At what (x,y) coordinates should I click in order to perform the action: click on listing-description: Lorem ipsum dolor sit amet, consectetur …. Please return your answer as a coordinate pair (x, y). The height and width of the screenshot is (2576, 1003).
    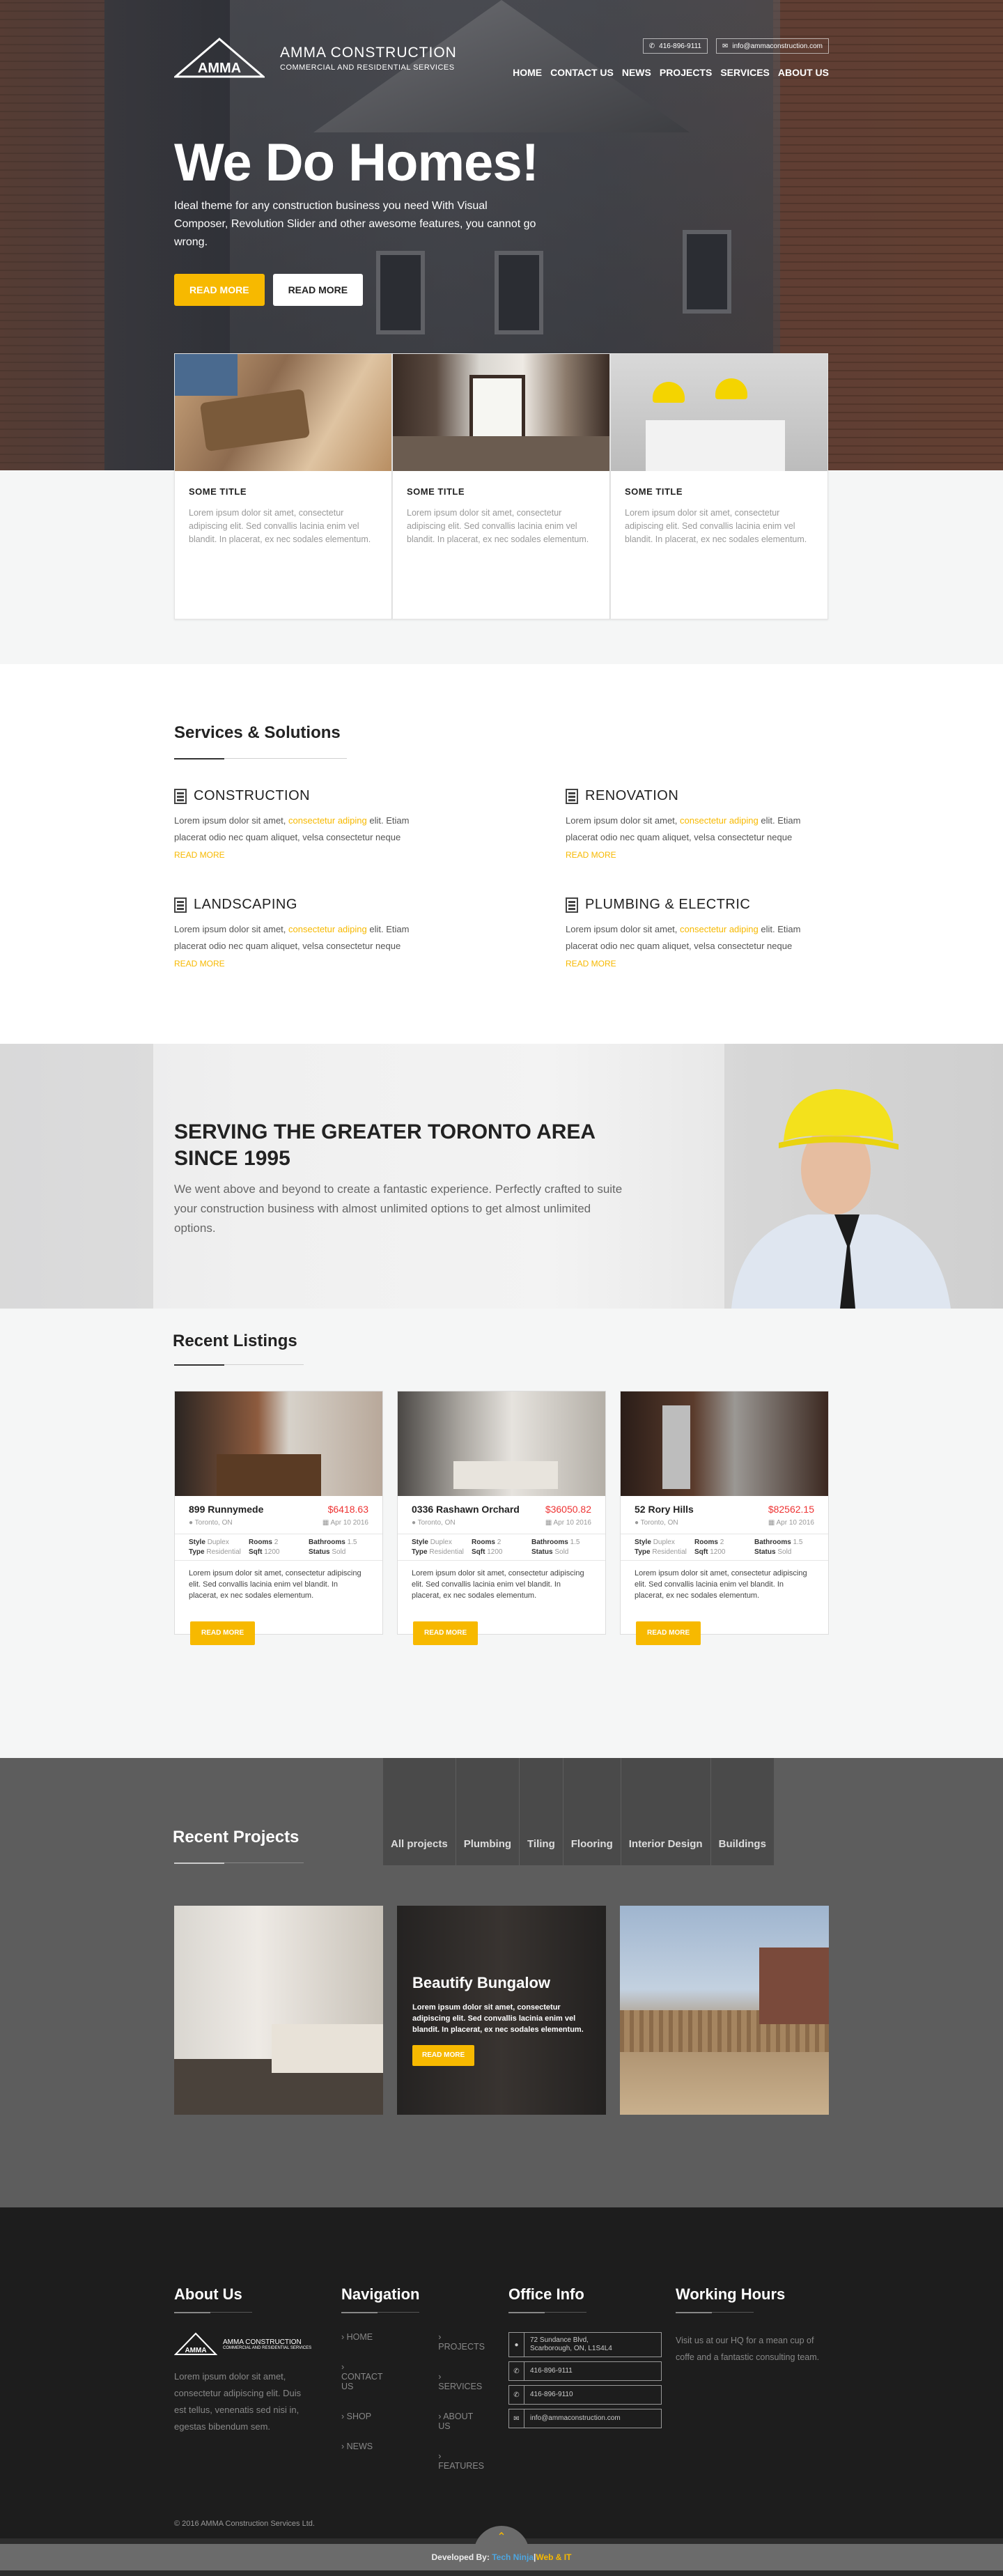
    Looking at the image, I should click on (275, 1584).